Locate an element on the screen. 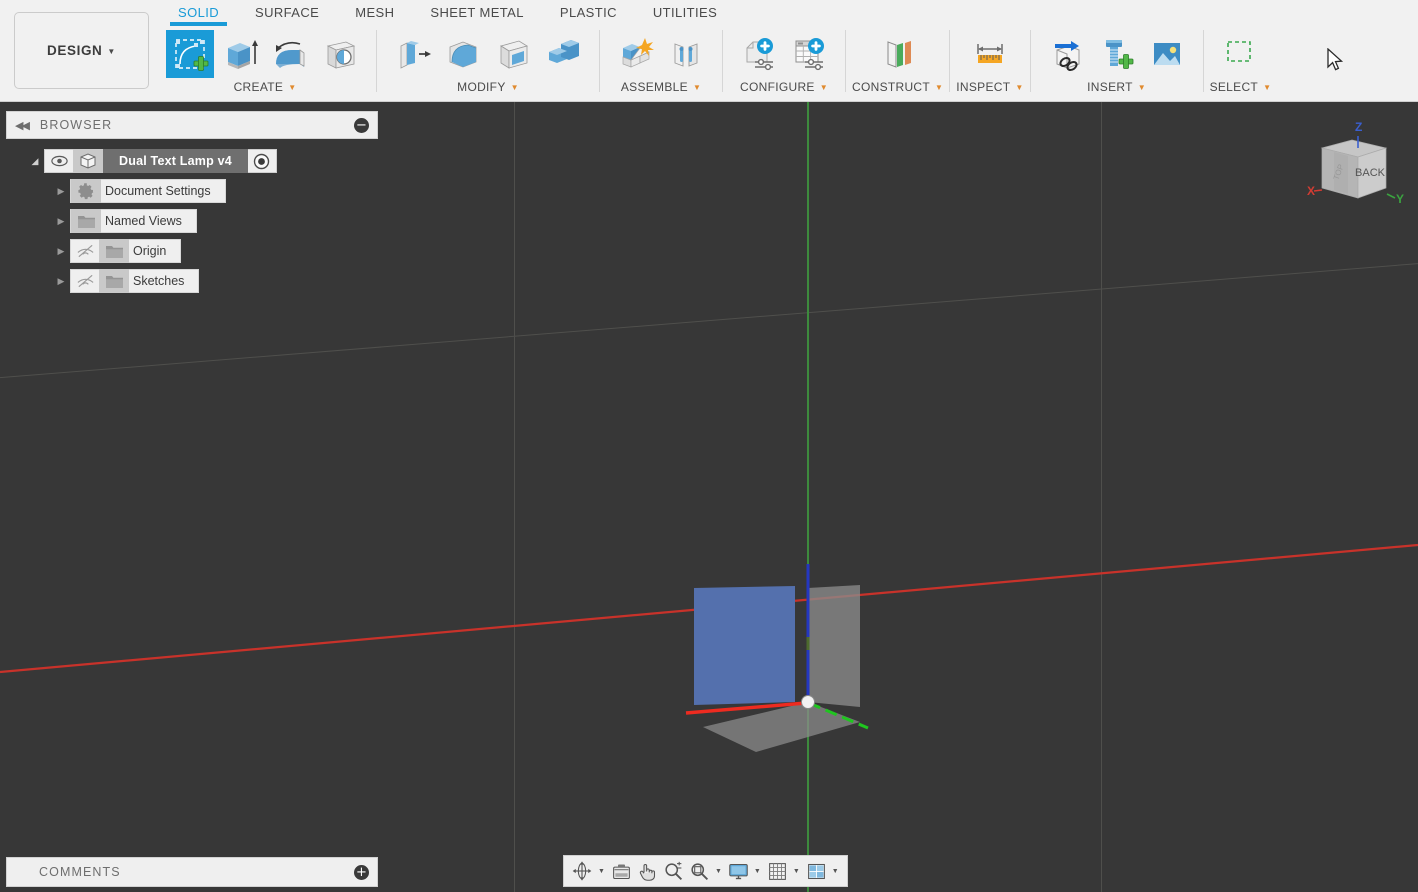 This screenshot has height=892, width=1418. viewcube-axis-x: X is located at coordinates (1311, 191).